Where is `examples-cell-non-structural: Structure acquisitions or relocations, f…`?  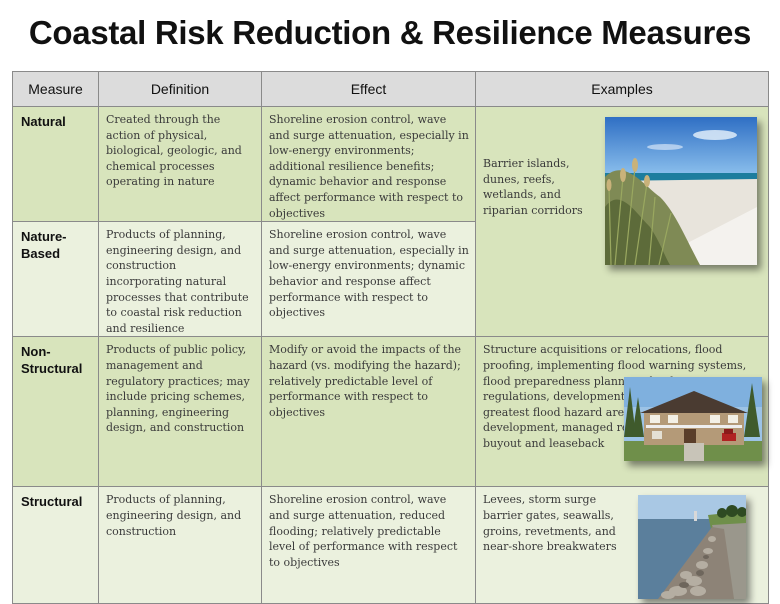 examples-cell-non-structural: Structure acquisitions or relocations, f… is located at coordinates (622, 412).